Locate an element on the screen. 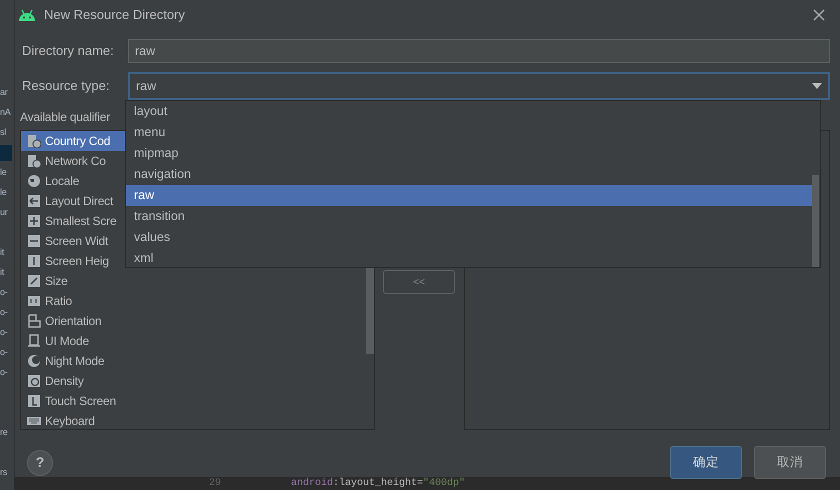 The height and width of the screenshot is (490, 840). background-text: sl is located at coordinates (3, 132).